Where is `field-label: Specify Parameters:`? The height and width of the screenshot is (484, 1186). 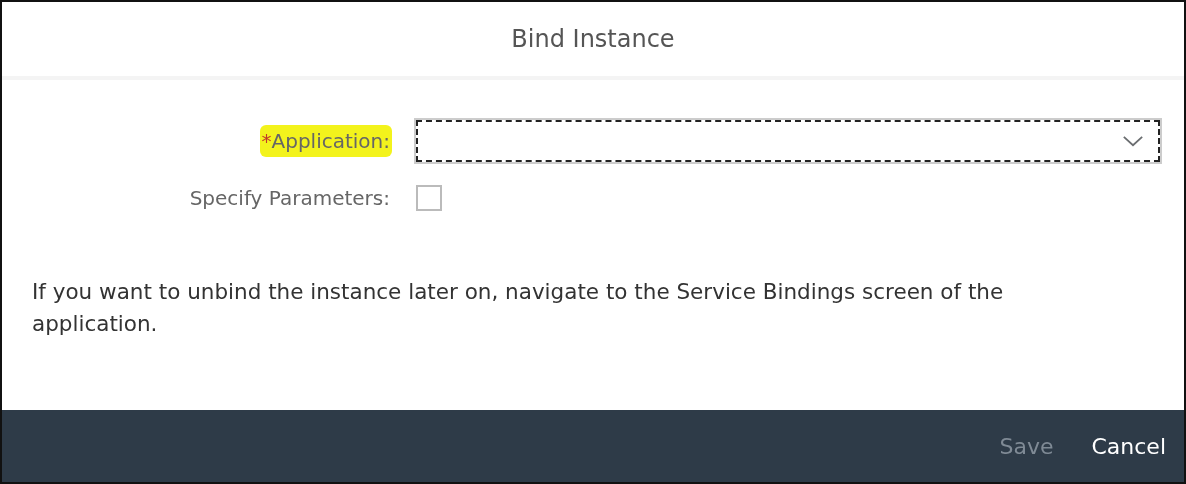
field-label: Specify Parameters: is located at coordinates (289, 198).